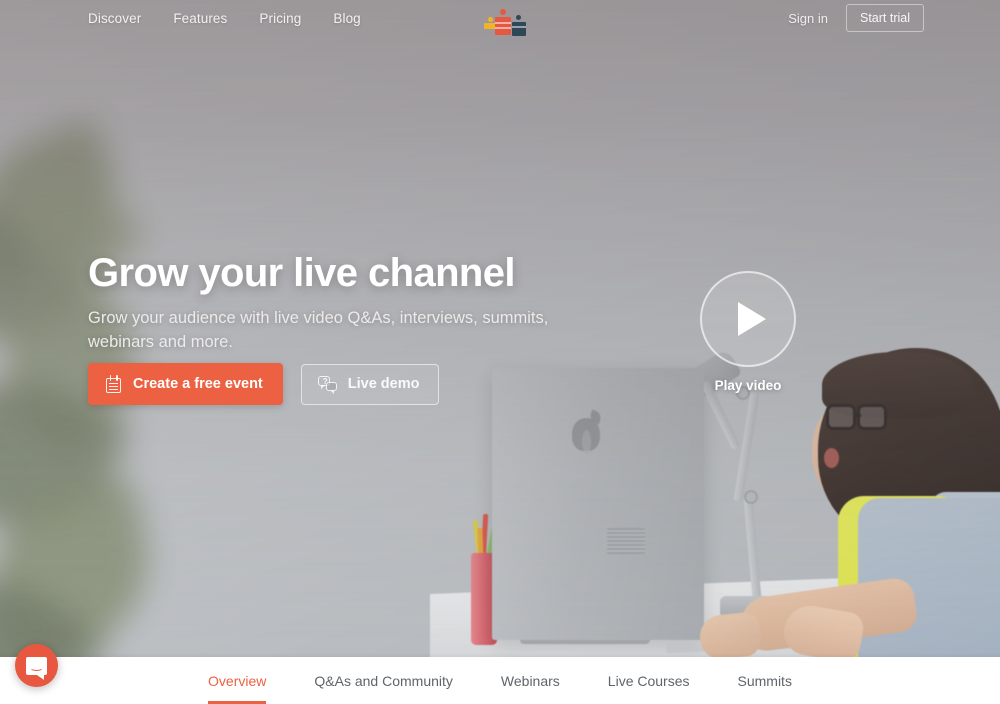 The width and height of the screenshot is (1000, 704). I want to click on sign-in-link: Sign in, so click(808, 18).